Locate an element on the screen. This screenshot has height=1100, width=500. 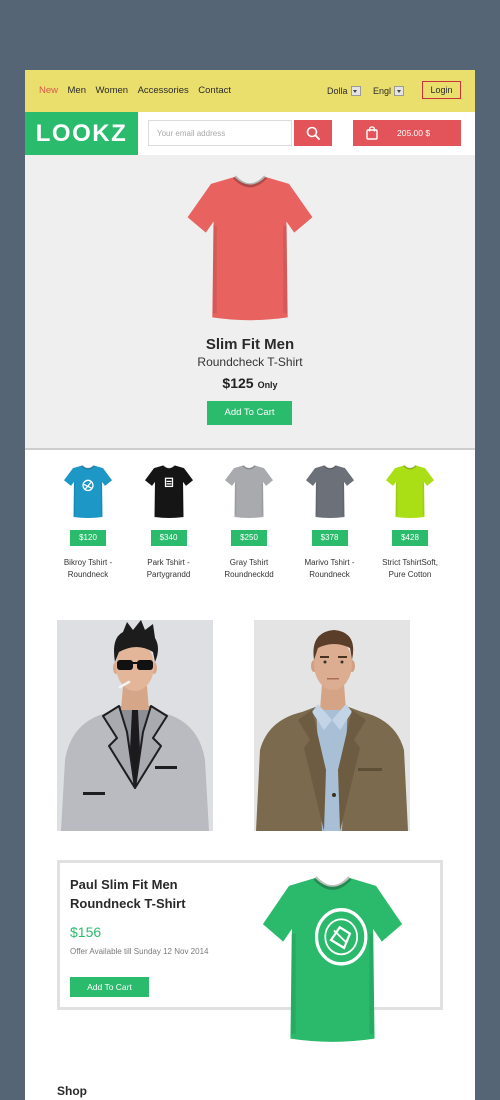
hero-title: Slim Fit Men is located at coordinates (250, 344).